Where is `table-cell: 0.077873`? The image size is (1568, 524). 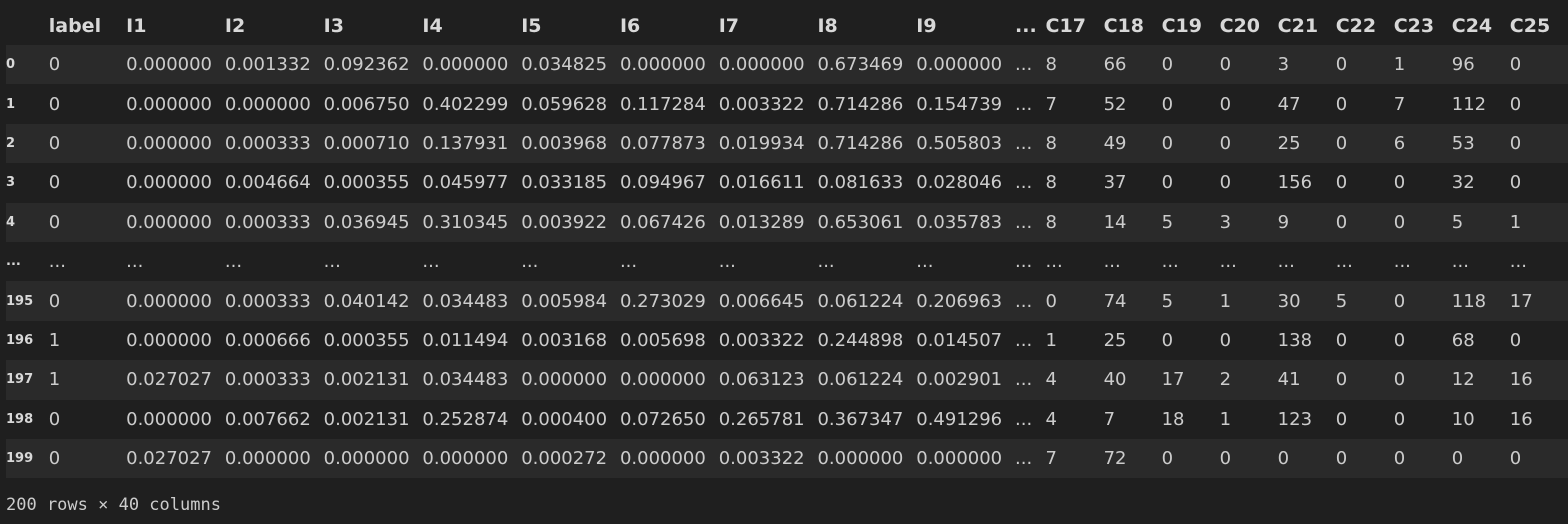
table-cell: 0.077873 is located at coordinates (662, 143).